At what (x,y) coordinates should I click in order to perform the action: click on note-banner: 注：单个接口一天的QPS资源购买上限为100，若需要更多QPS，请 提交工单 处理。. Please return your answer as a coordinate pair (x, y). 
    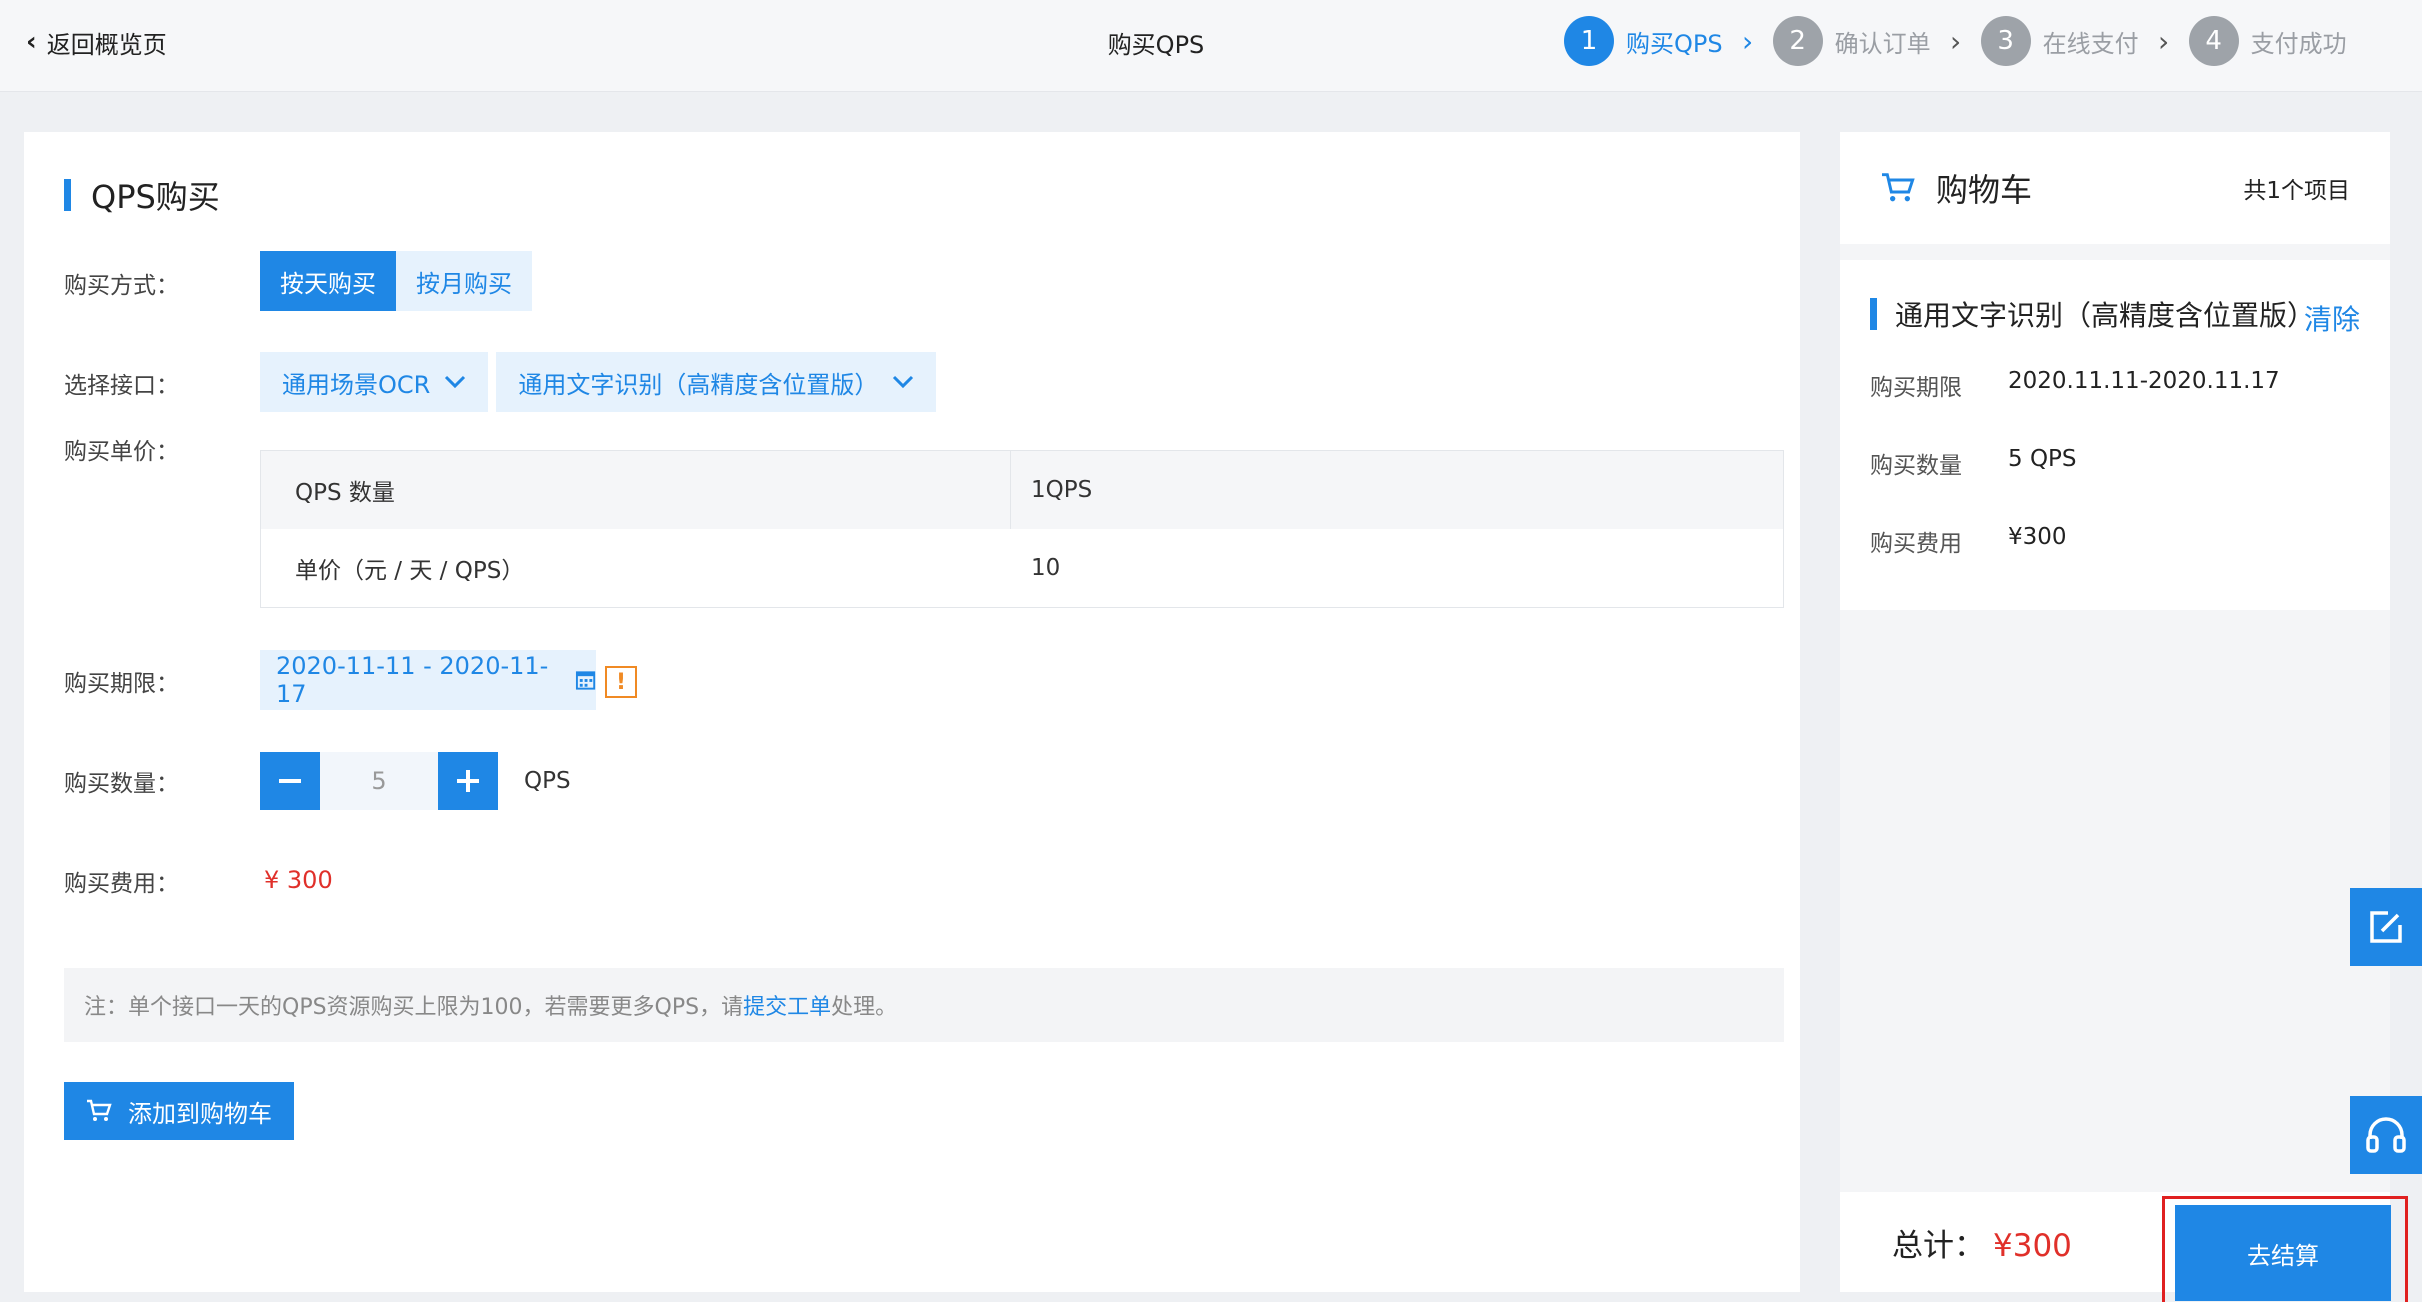
    Looking at the image, I should click on (924, 1005).